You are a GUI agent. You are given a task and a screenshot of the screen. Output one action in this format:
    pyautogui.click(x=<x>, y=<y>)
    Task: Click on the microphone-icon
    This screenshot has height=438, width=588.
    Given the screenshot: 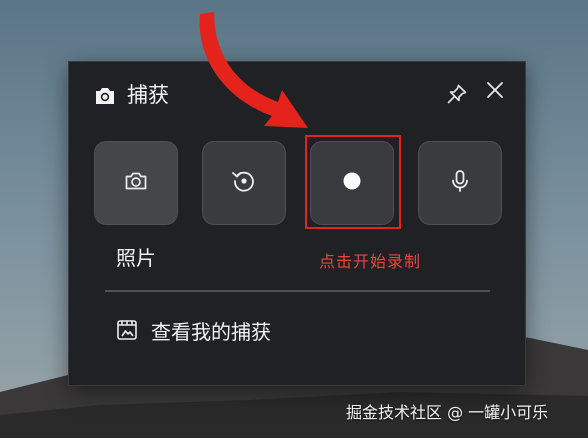 What is the action you would take?
    pyautogui.click(x=460, y=183)
    